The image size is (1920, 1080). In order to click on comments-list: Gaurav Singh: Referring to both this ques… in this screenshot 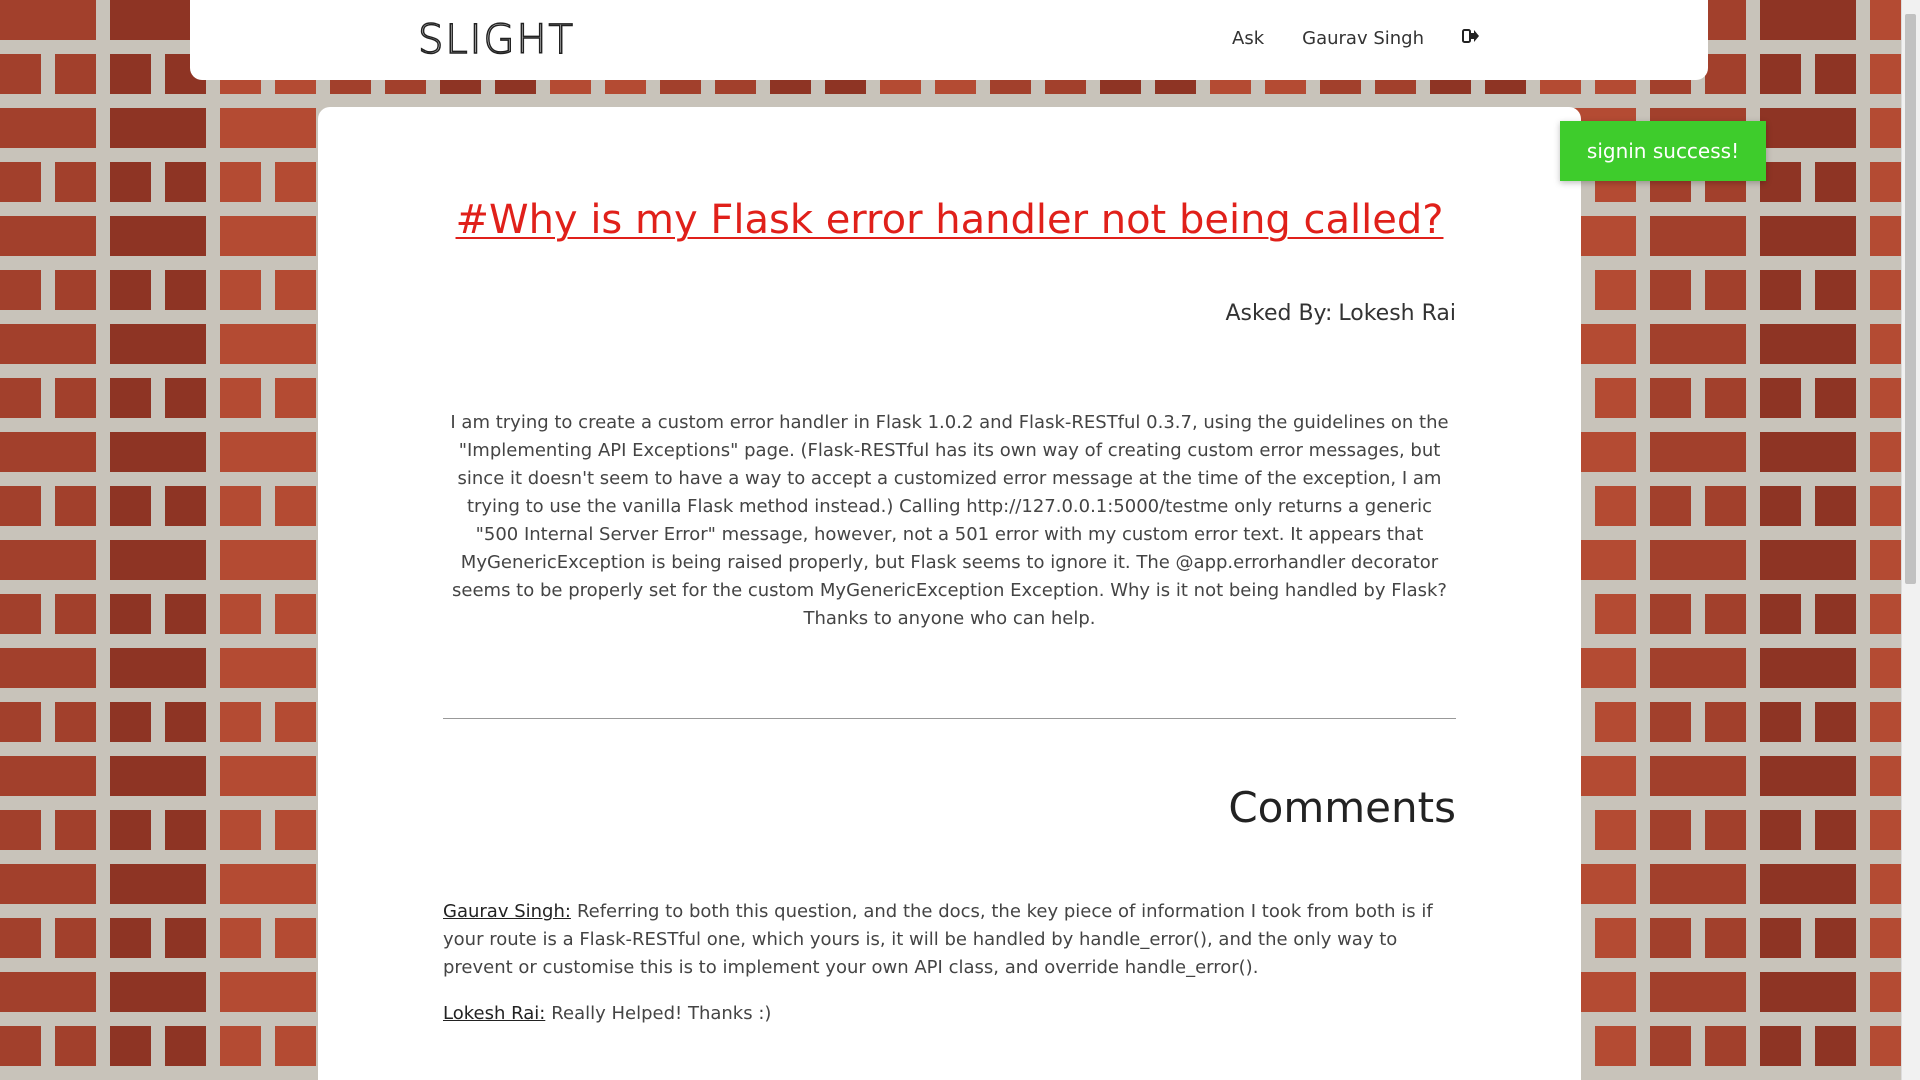, I will do `click(949, 972)`.